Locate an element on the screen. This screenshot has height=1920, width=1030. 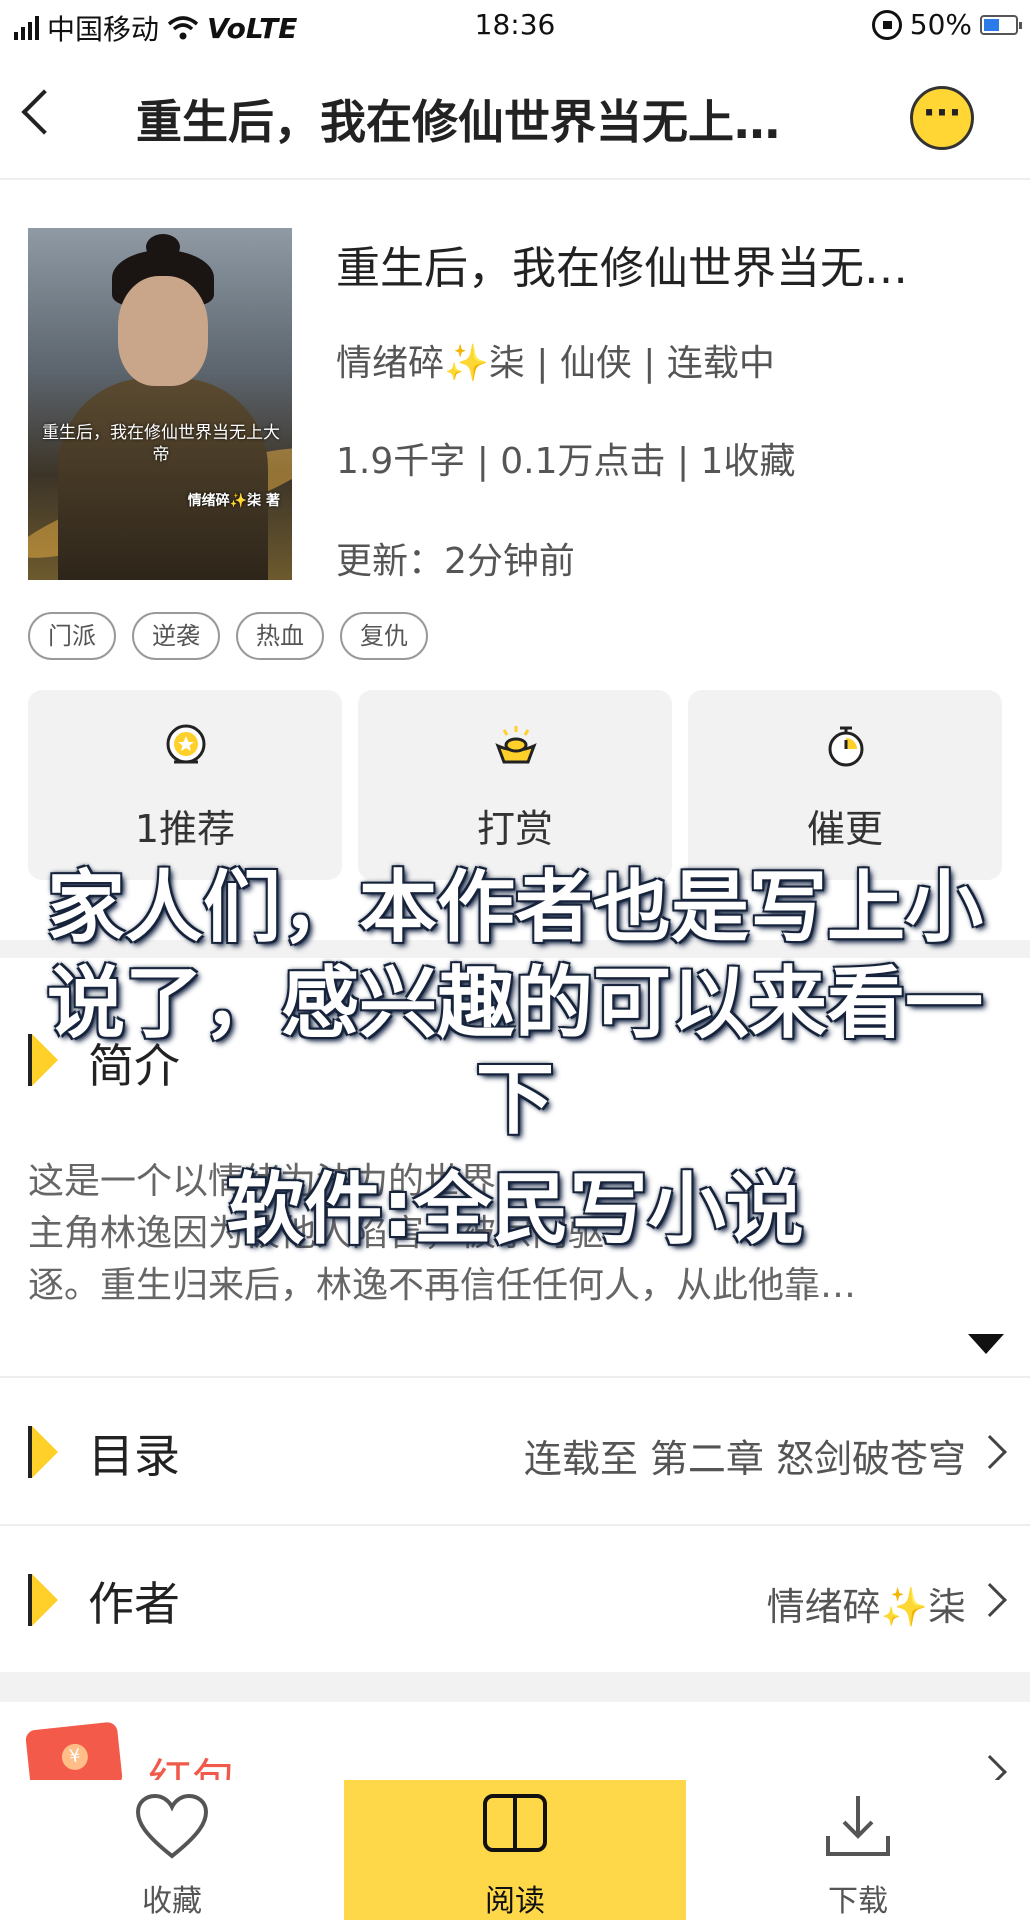
collect-button: 收藏 is located at coordinates (172, 1850).